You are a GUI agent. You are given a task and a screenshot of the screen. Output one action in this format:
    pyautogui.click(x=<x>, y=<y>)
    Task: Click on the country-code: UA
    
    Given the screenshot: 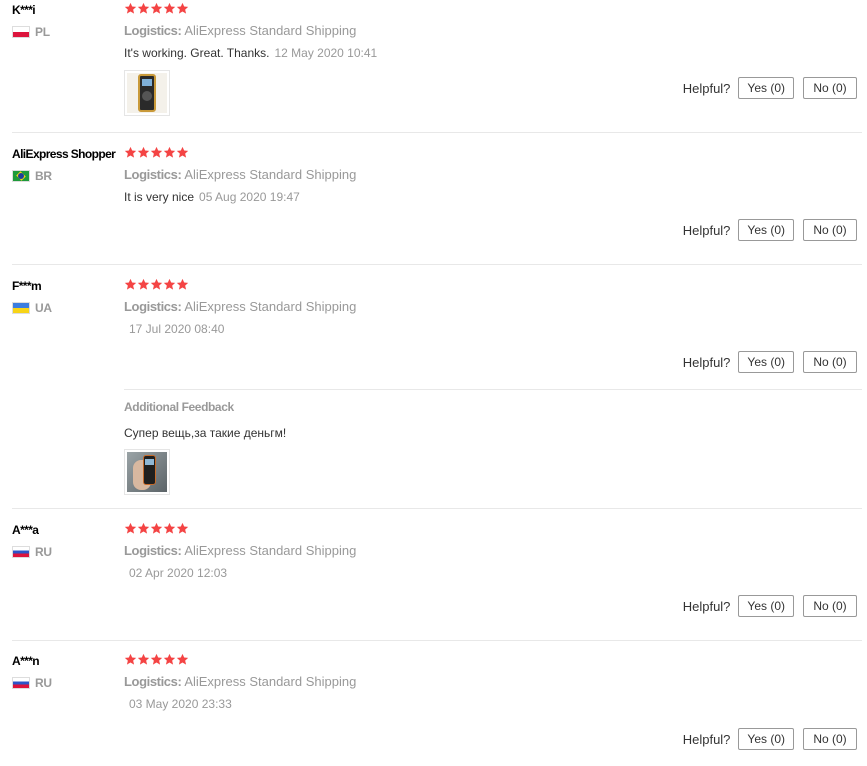 What is the action you would take?
    pyautogui.click(x=43, y=308)
    